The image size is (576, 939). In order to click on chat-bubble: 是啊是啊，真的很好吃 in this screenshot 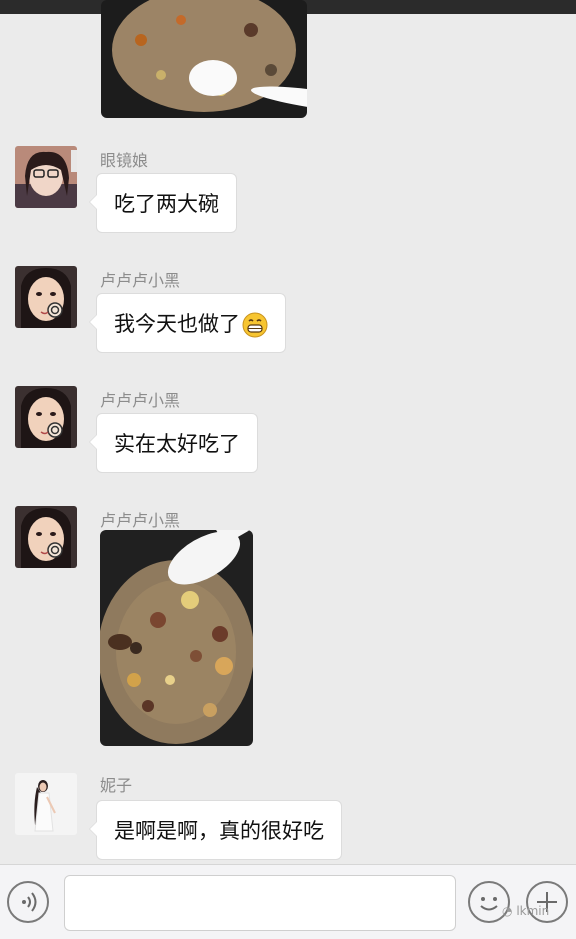, I will do `click(215, 830)`.